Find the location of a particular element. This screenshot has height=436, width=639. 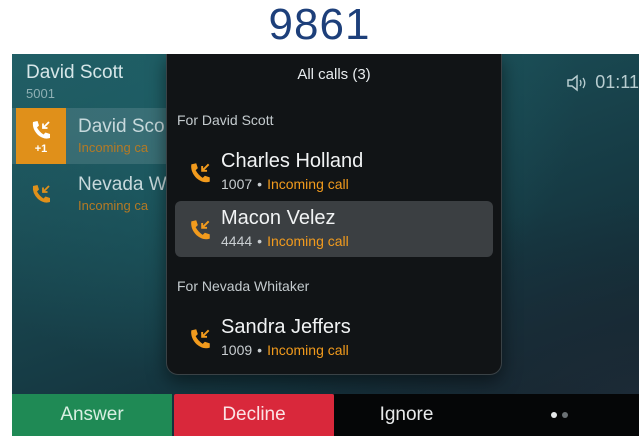

caller-name: Macon Velez is located at coordinates (278, 218).